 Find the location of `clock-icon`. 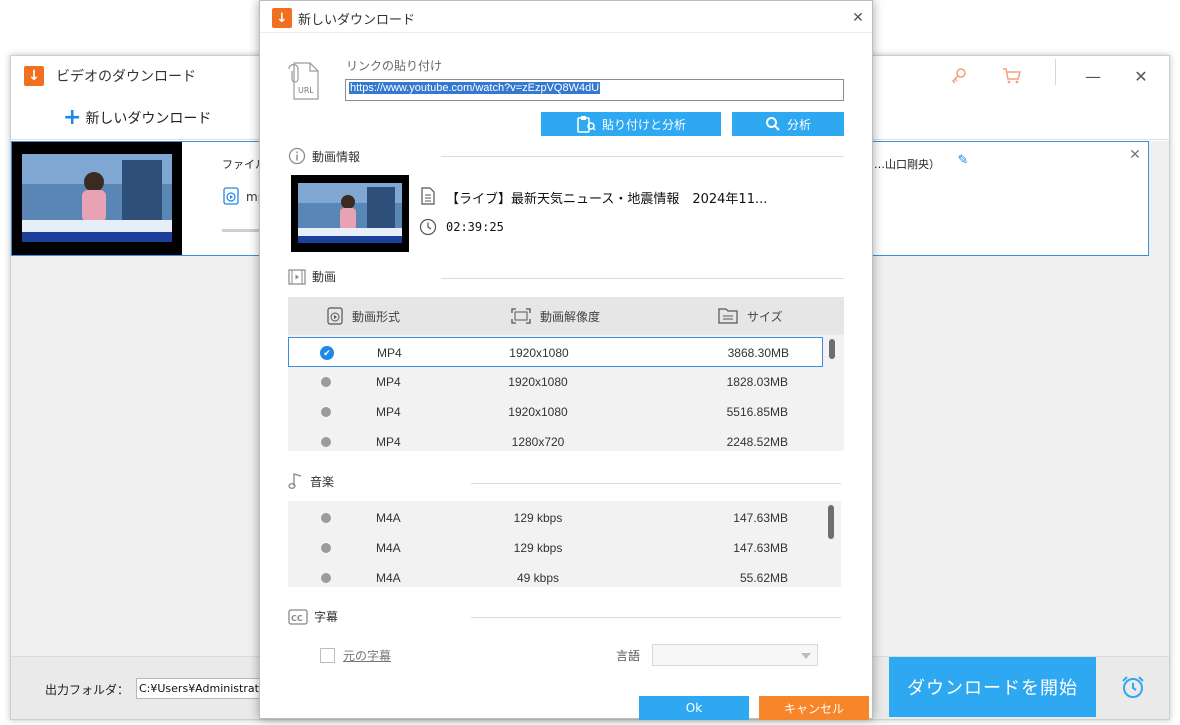

clock-icon is located at coordinates (428, 227).